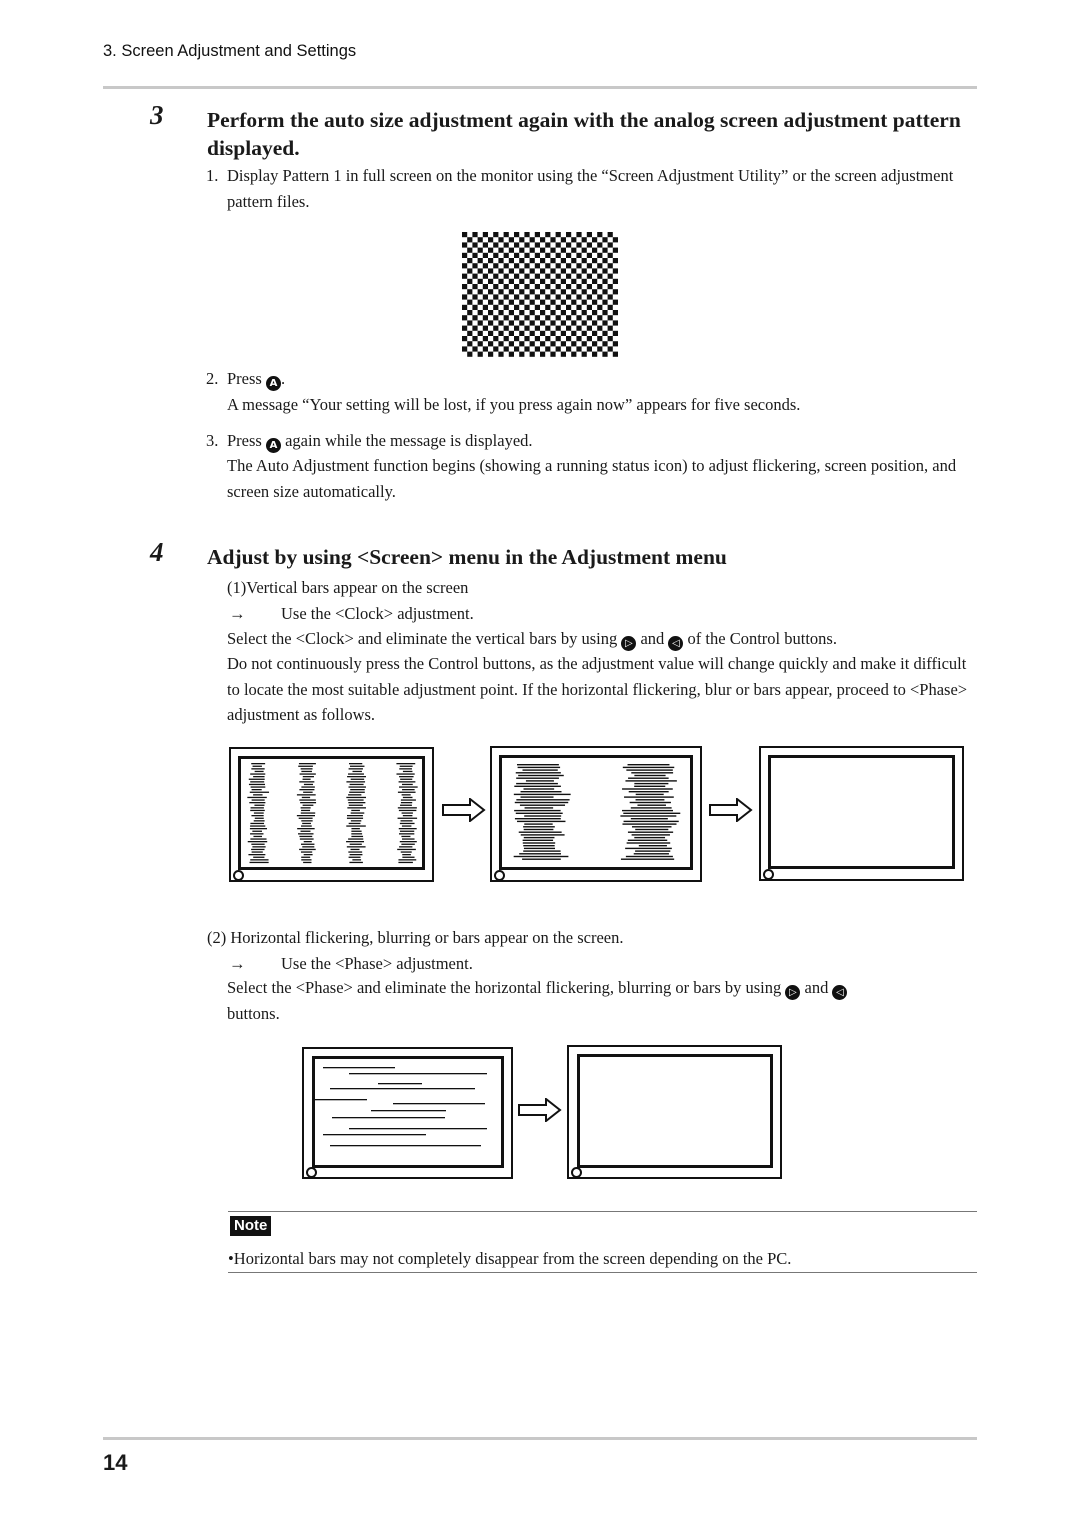  Describe the element at coordinates (244, 440) in the screenshot. I see `press-text: Press` at that location.